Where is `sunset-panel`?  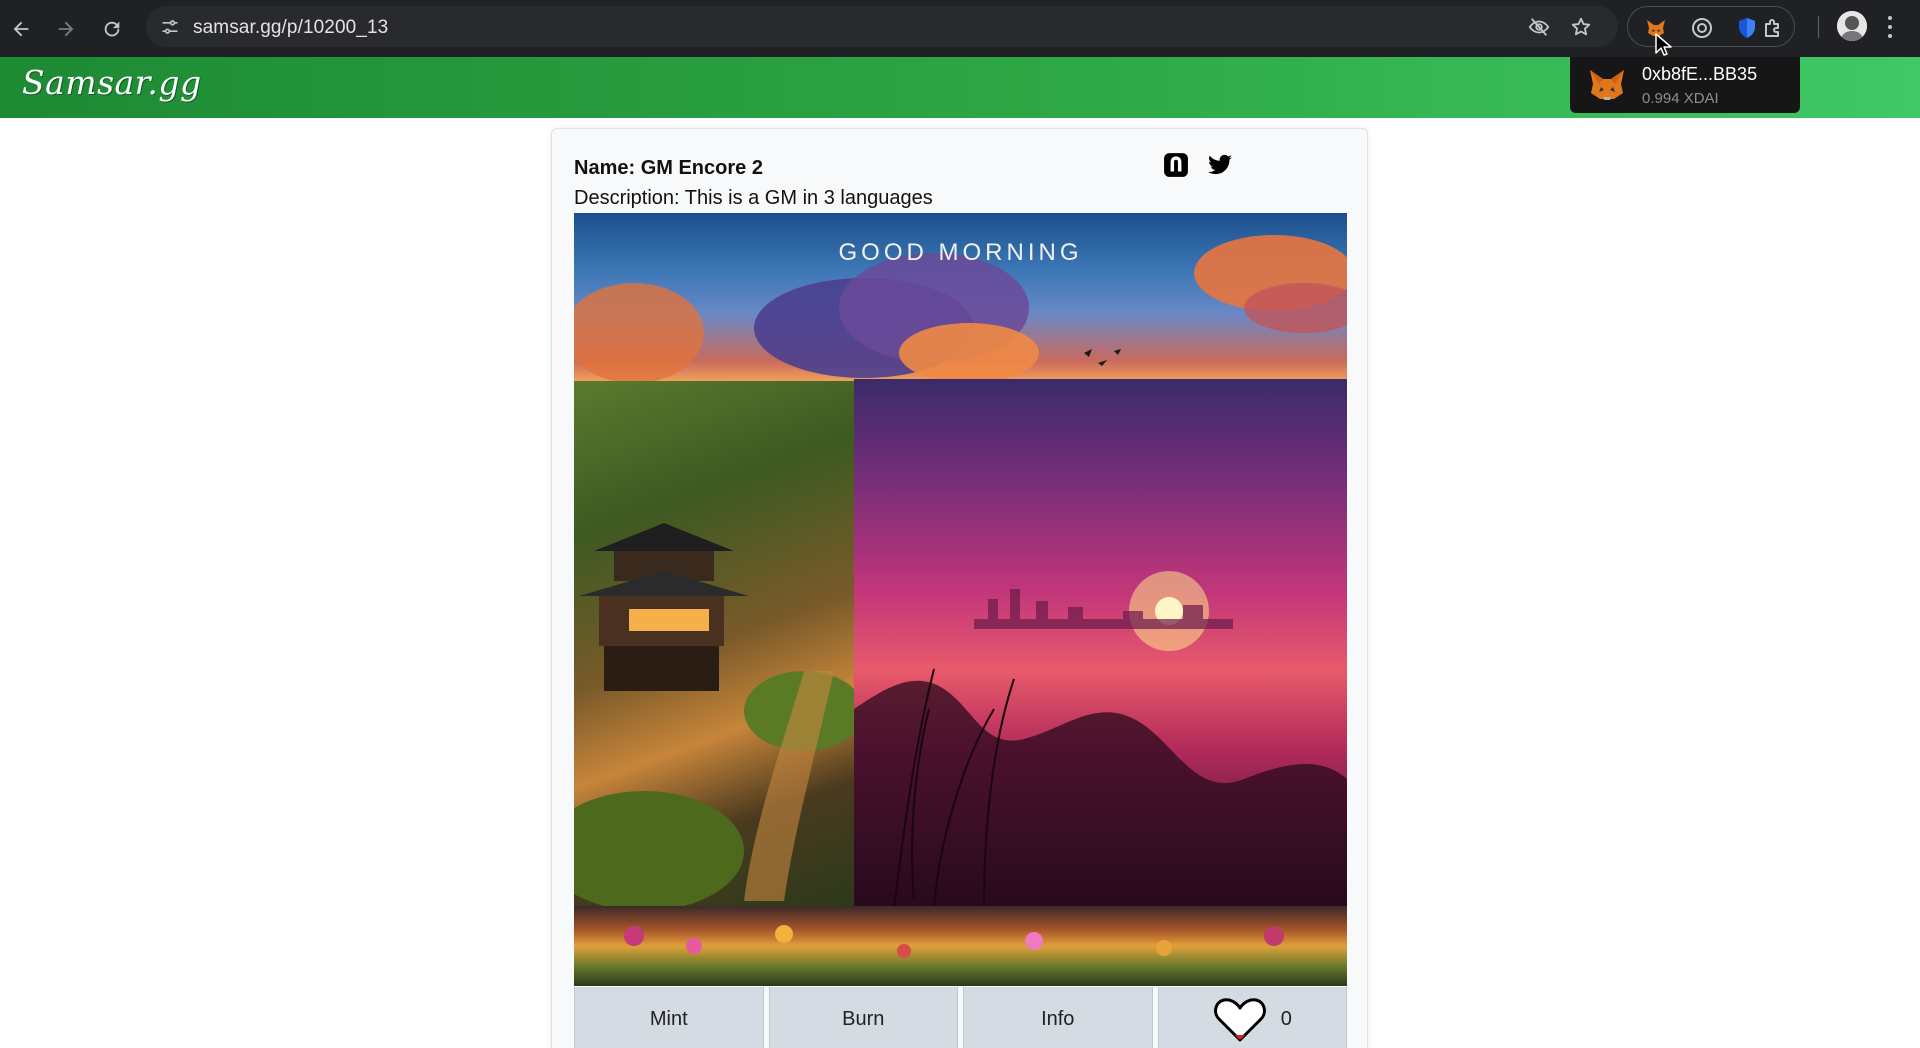 sunset-panel is located at coordinates (1100, 644).